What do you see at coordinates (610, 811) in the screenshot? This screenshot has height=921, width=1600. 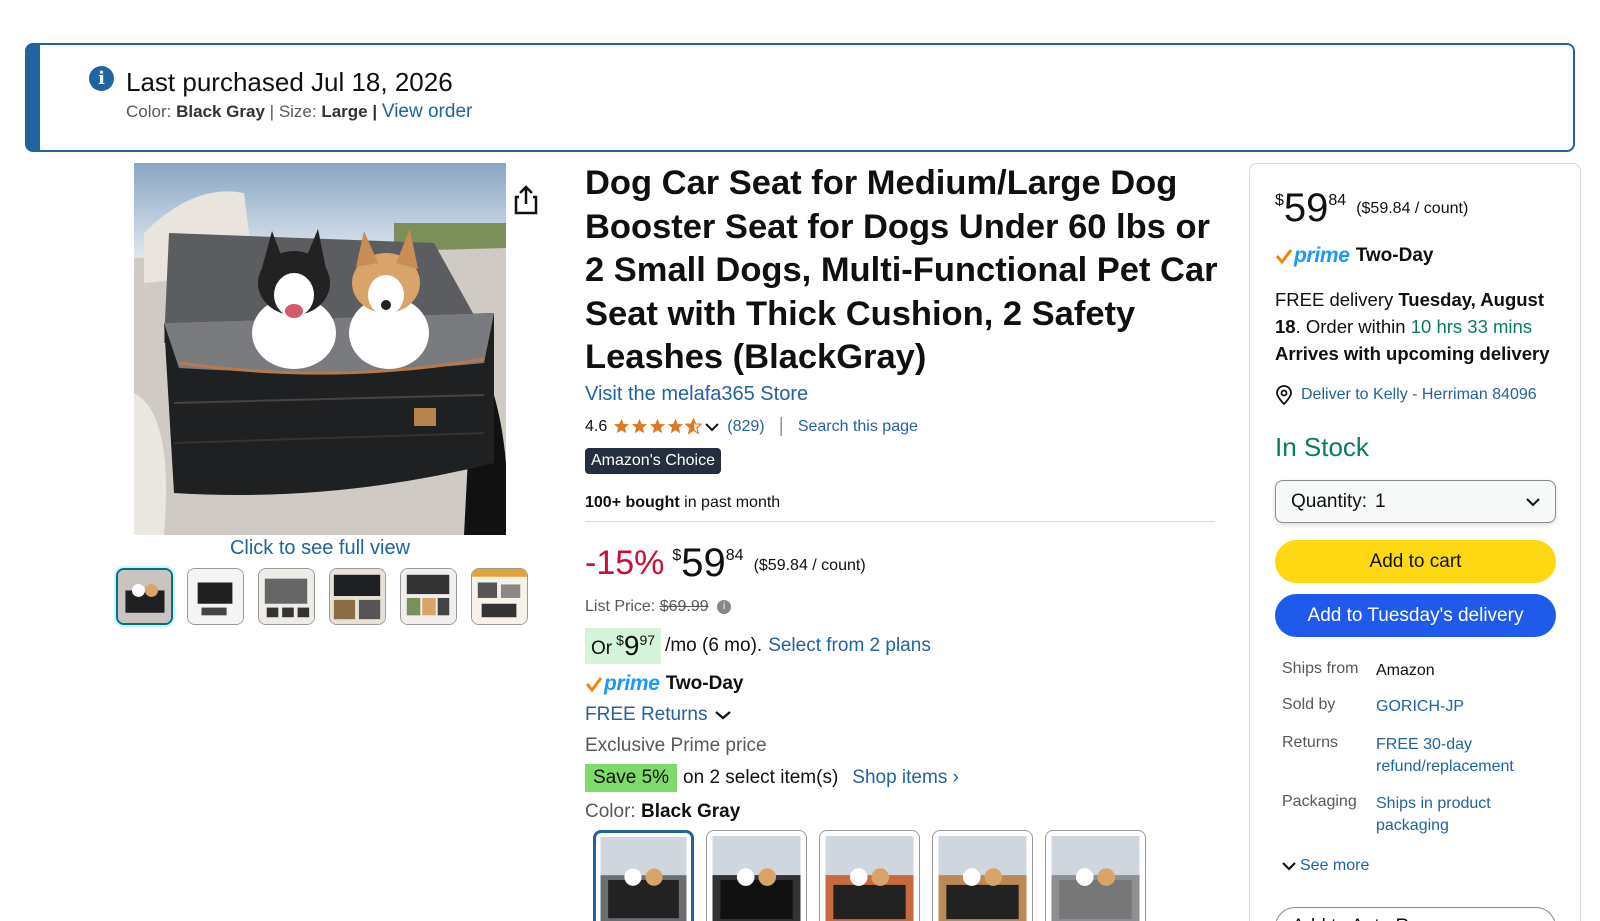 I see `color-label: Color:` at bounding box center [610, 811].